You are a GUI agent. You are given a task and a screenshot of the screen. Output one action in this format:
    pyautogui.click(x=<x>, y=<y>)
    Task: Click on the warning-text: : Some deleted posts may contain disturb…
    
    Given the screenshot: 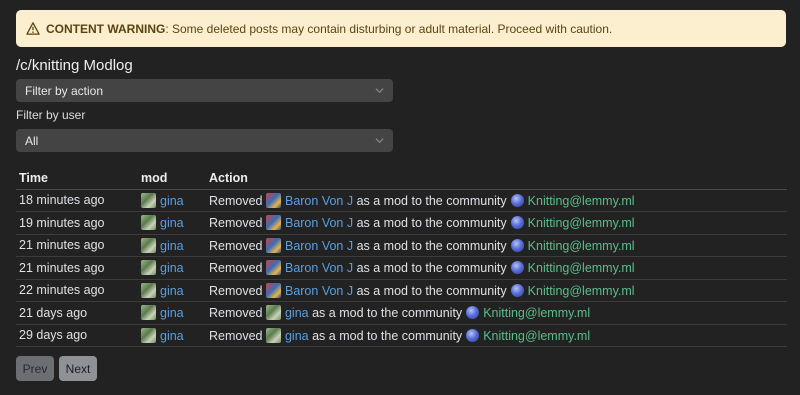 What is the action you would take?
    pyautogui.click(x=389, y=28)
    